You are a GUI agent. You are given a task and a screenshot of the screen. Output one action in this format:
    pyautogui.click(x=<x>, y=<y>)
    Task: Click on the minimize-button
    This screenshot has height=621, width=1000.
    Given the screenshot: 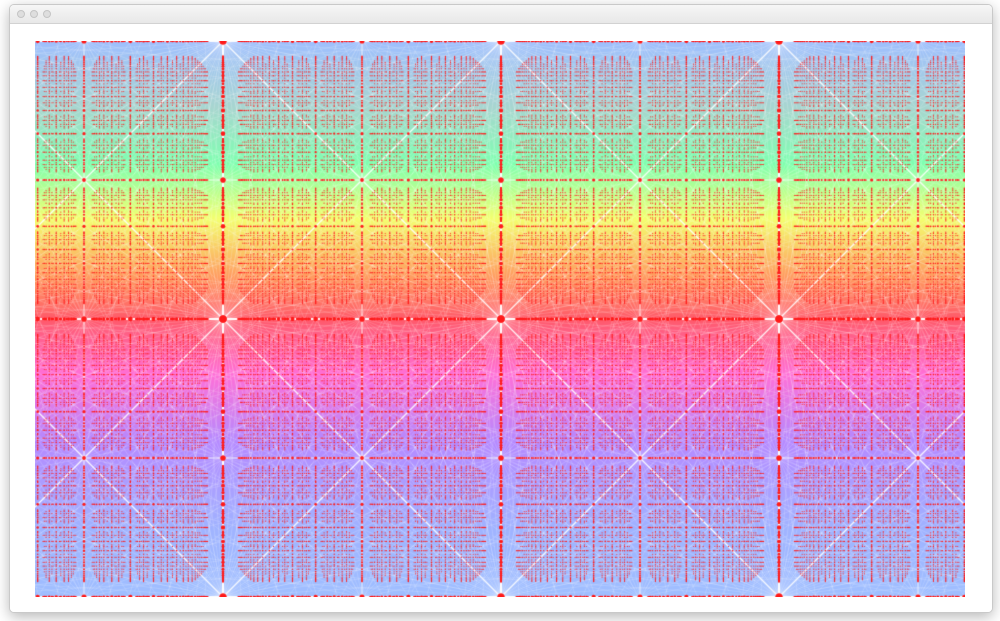 What is the action you would take?
    pyautogui.click(x=34, y=14)
    